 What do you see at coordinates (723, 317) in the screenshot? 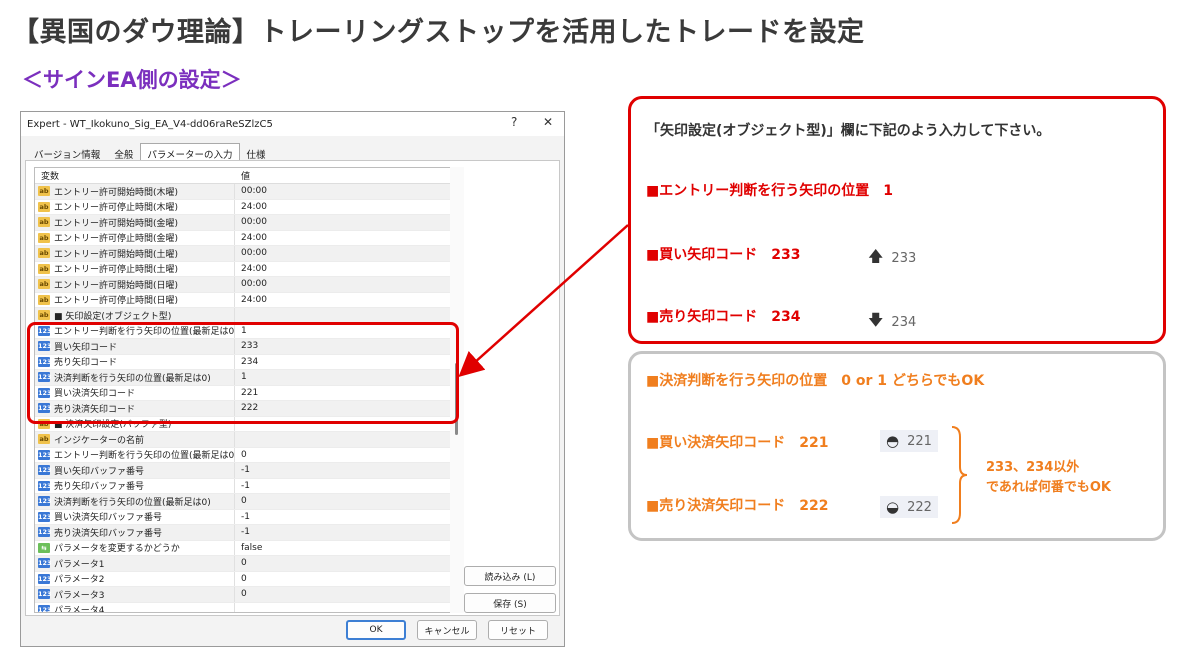
I see `sell-arrow-code-note: ■売り矢印コード 234` at bounding box center [723, 317].